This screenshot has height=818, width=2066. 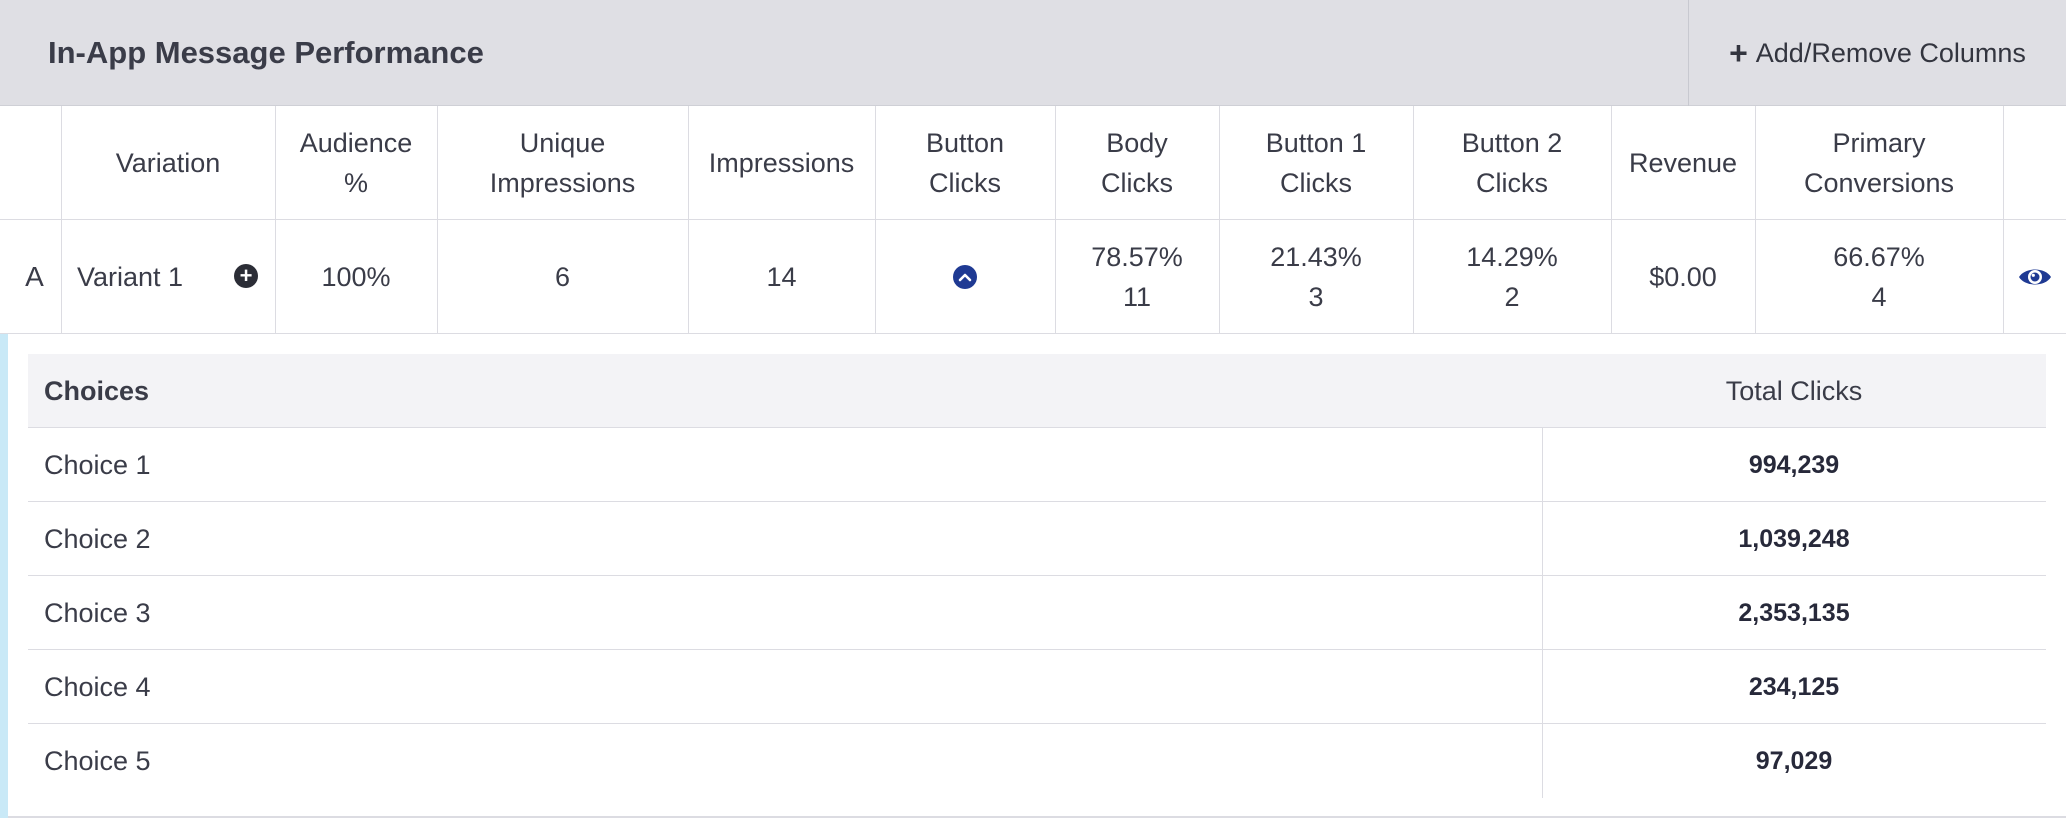 I want to click on add-remove-columns-label: Add/Remove Columns, so click(x=1890, y=52).